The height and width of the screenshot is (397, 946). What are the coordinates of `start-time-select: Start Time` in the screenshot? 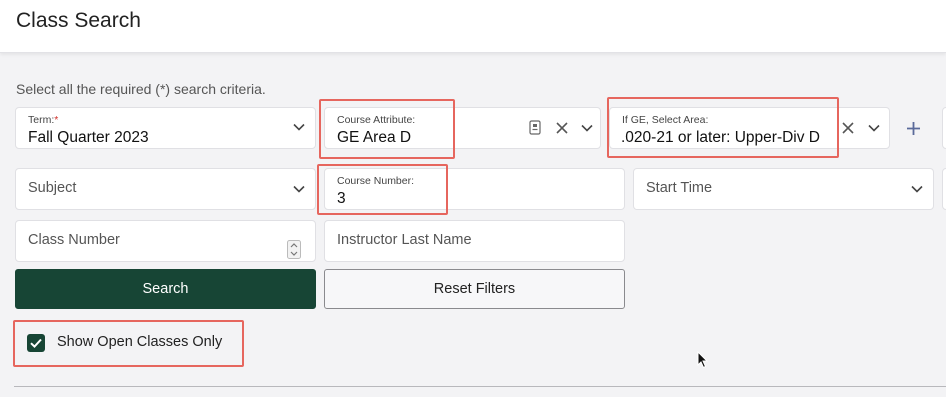 It's located at (783, 189).